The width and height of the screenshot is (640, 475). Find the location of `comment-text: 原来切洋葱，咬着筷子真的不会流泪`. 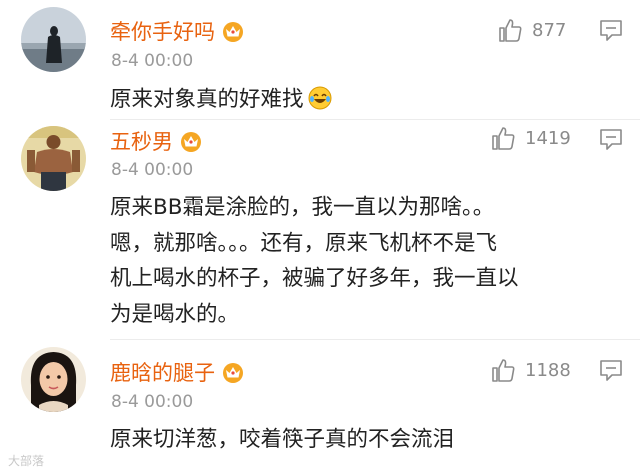

comment-text: 原来切洋葱，咬着筷子真的不会流泪 is located at coordinates (282, 440).